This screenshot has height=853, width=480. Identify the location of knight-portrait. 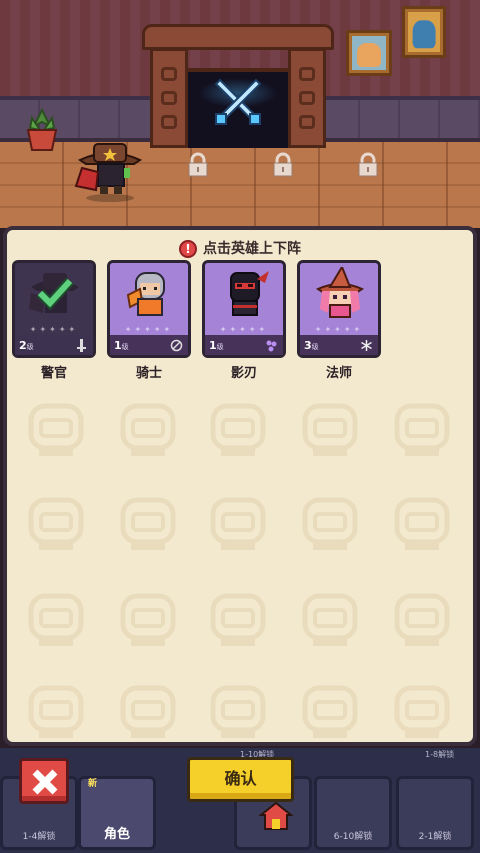
(145, 294).